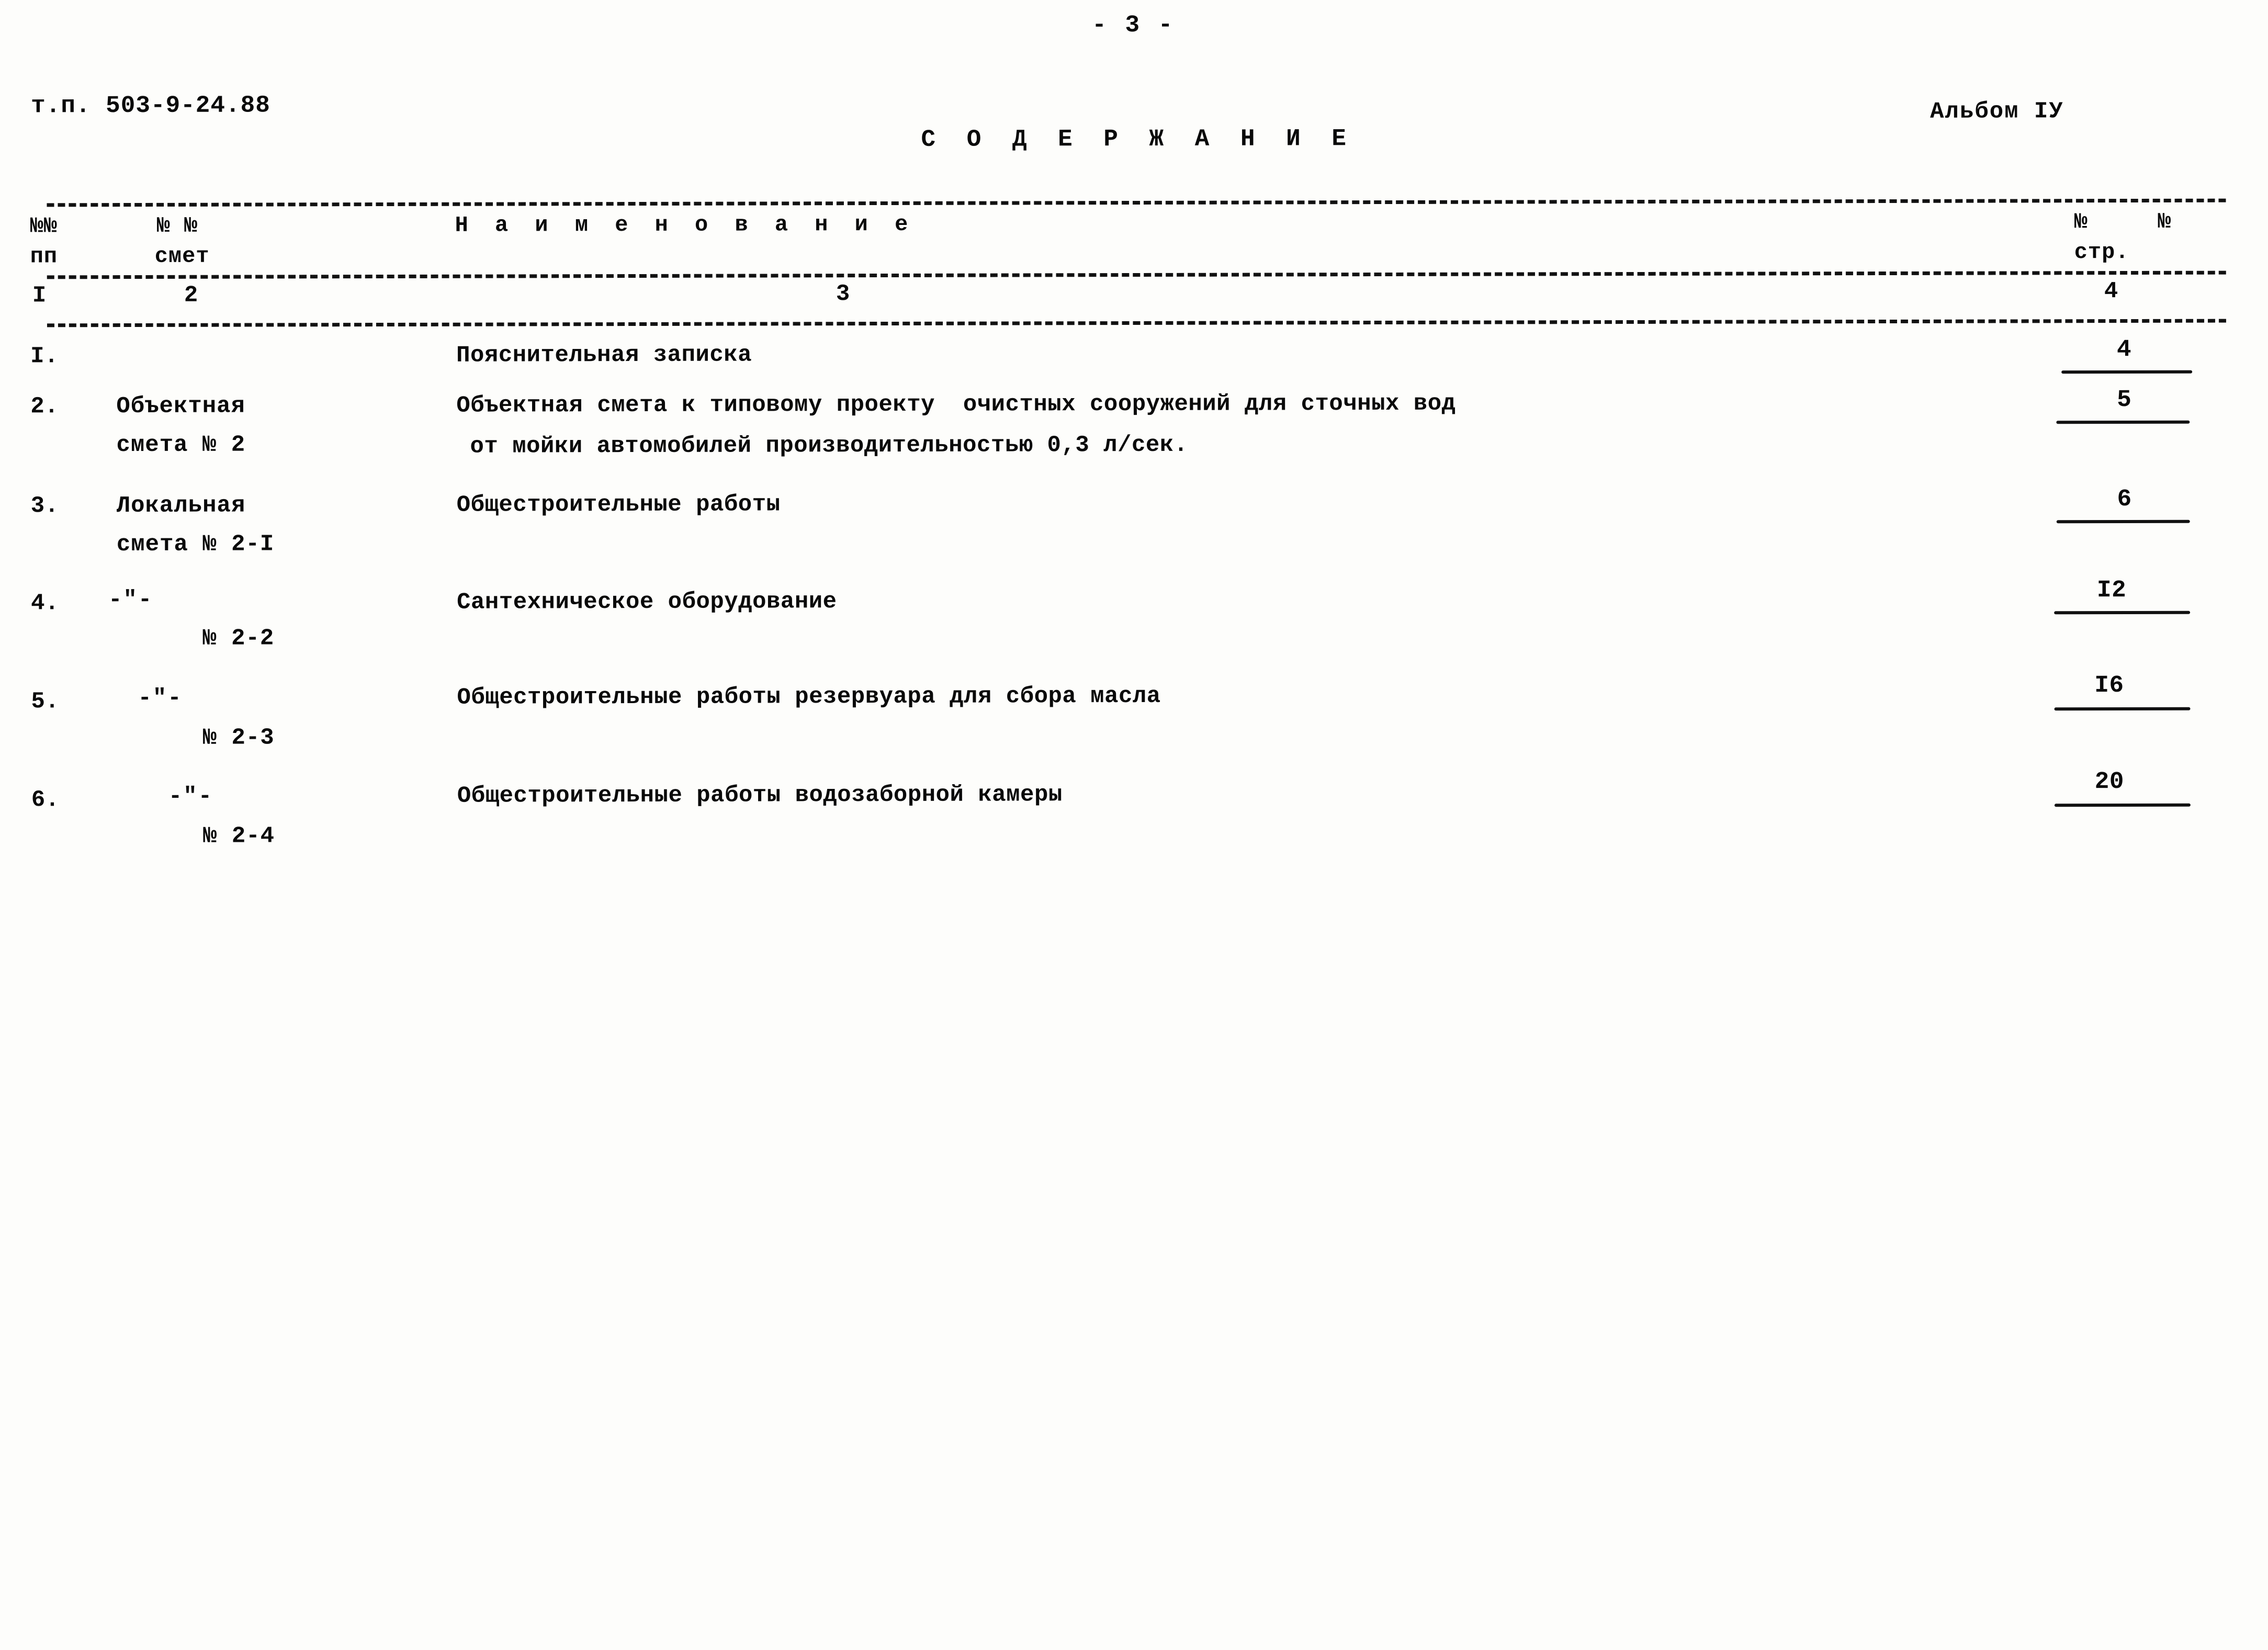 The image size is (2268, 1650). What do you see at coordinates (191, 295) in the screenshot?
I see `column-number-2: 2` at bounding box center [191, 295].